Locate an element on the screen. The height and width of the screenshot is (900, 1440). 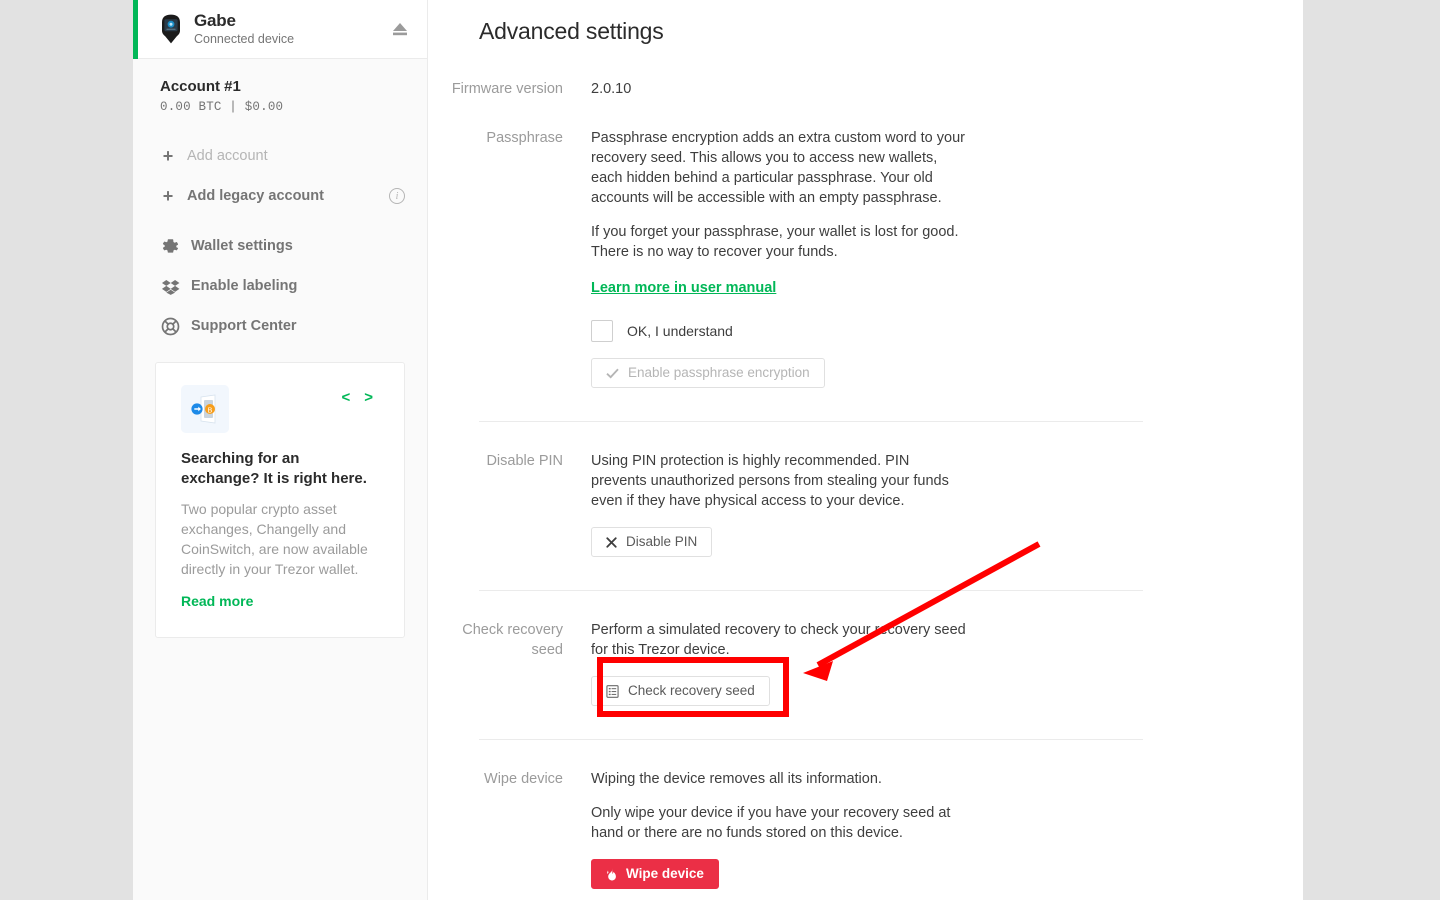
info-icon: i is located at coordinates (397, 196).